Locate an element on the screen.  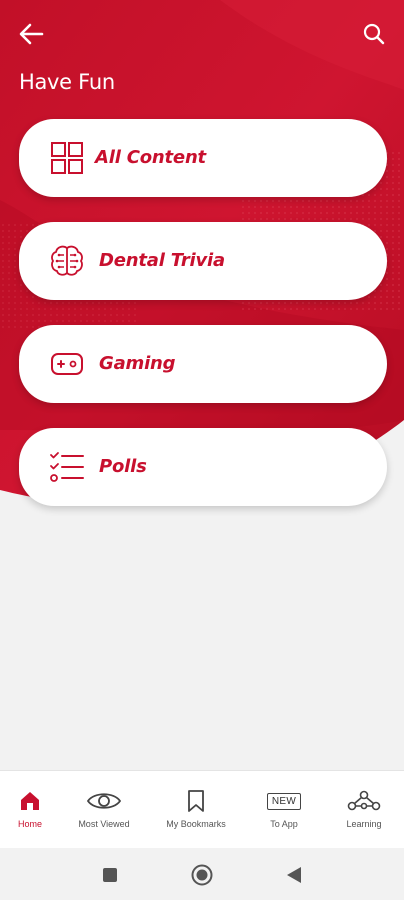
eye-icon is located at coordinates (104, 801).